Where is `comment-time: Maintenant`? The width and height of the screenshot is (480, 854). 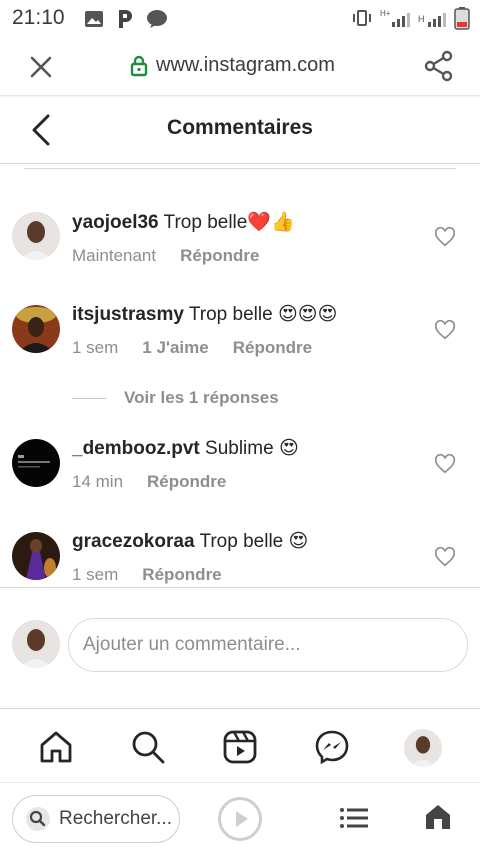
comment-time: Maintenant is located at coordinates (114, 255).